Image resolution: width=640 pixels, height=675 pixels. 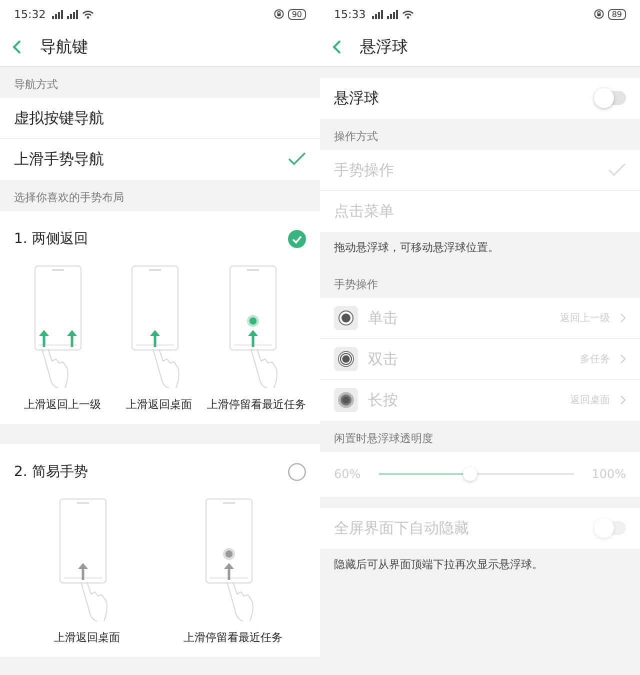 What do you see at coordinates (480, 211) in the screenshot?
I see `option-row: 点击菜单` at bounding box center [480, 211].